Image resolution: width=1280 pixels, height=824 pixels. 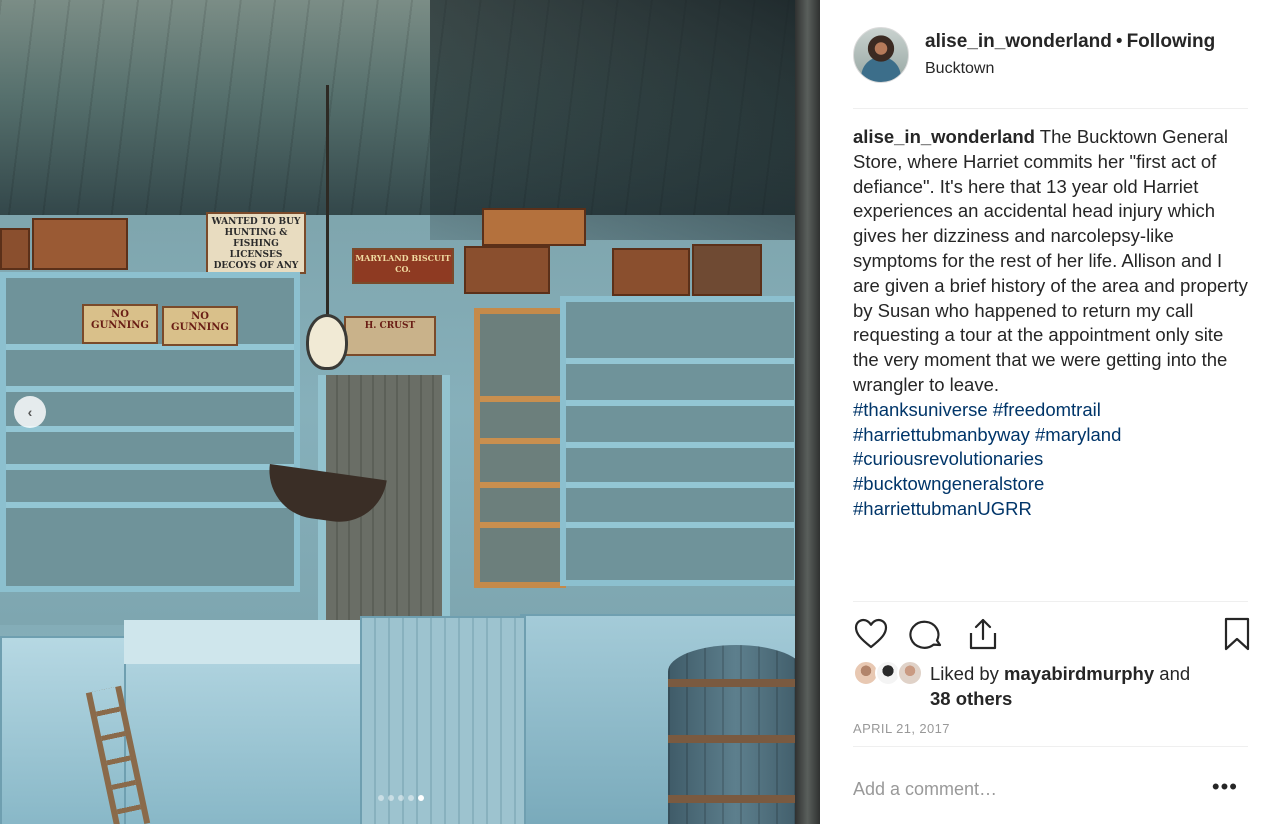 What do you see at coordinates (881, 55) in the screenshot?
I see `avatar` at bounding box center [881, 55].